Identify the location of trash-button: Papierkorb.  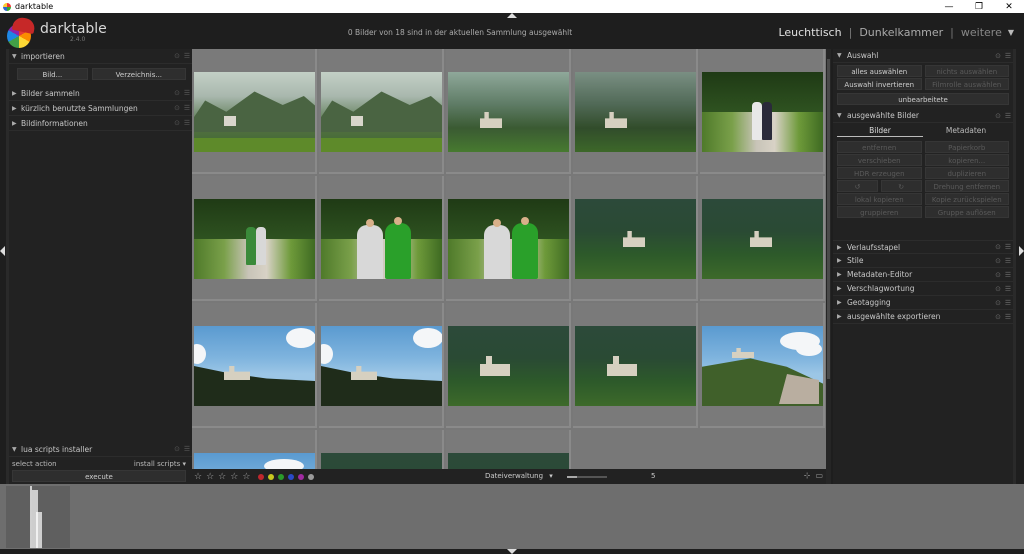
(966, 147).